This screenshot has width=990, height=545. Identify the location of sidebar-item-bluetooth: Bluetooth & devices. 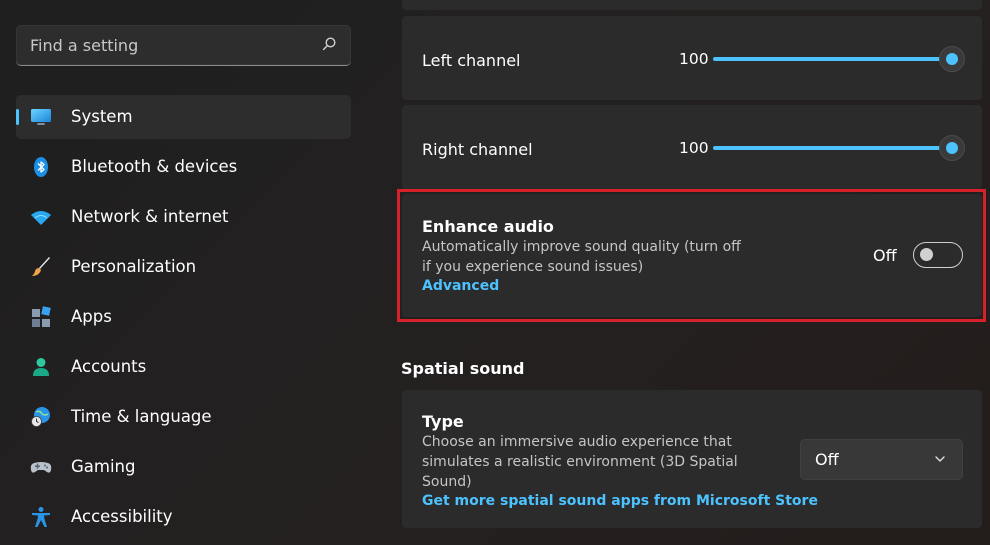
(183, 167).